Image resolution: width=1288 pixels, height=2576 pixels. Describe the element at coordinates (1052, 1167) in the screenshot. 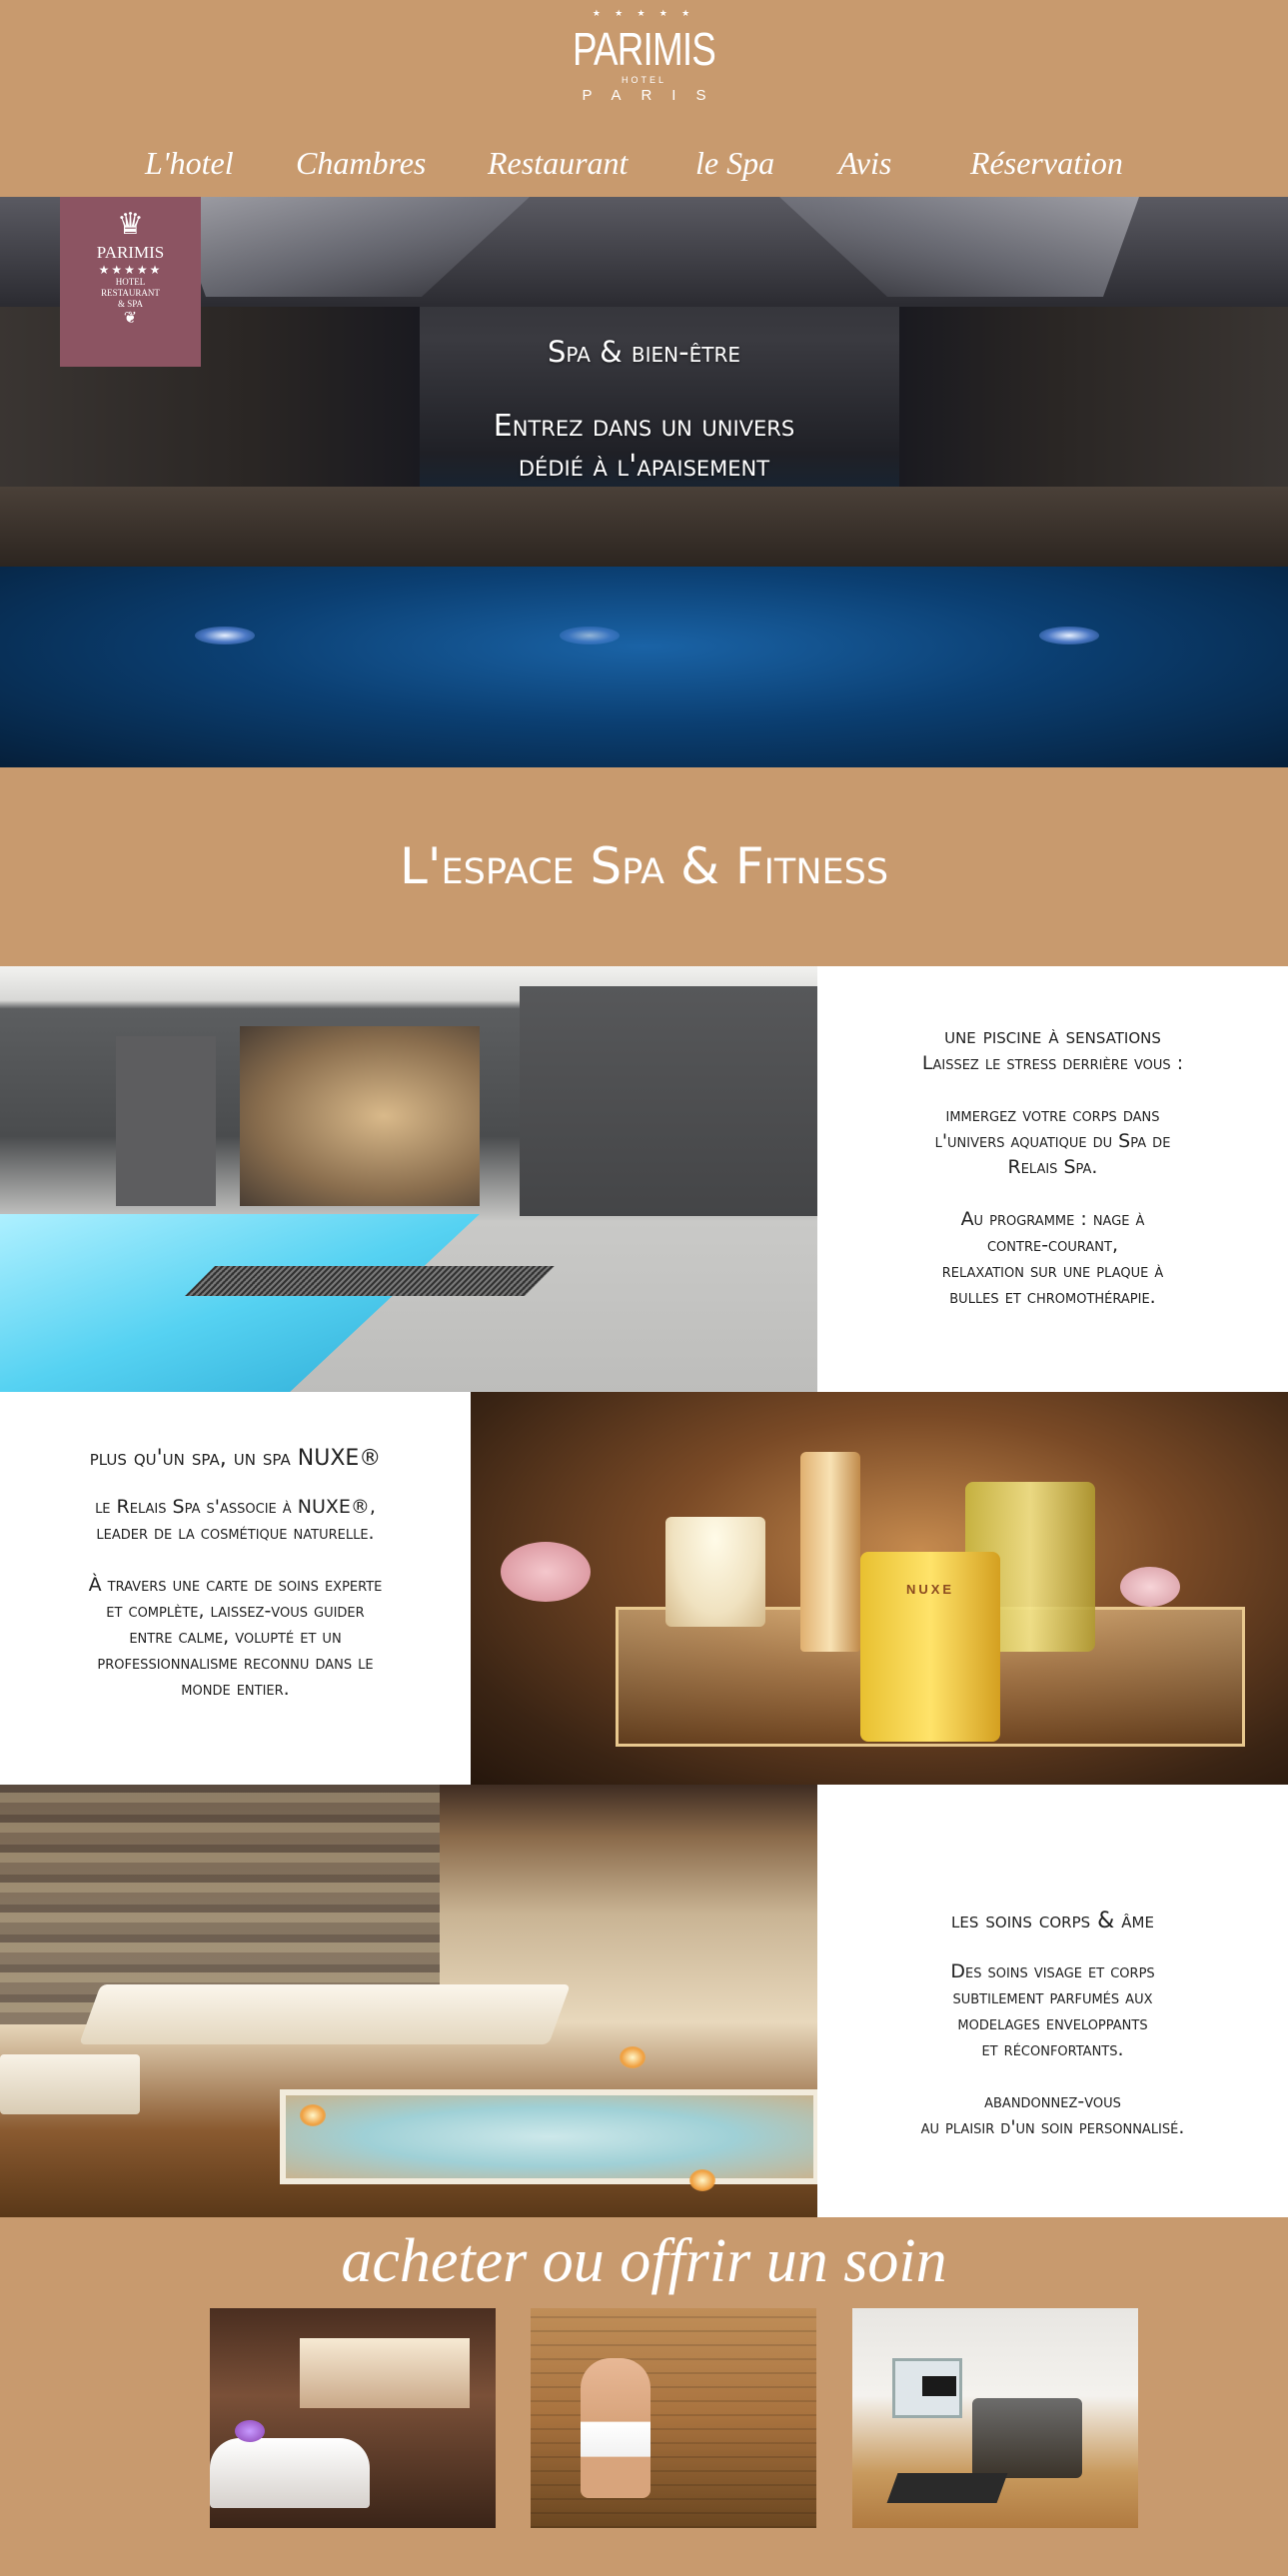

I see `block-text: Relais Spa.` at that location.